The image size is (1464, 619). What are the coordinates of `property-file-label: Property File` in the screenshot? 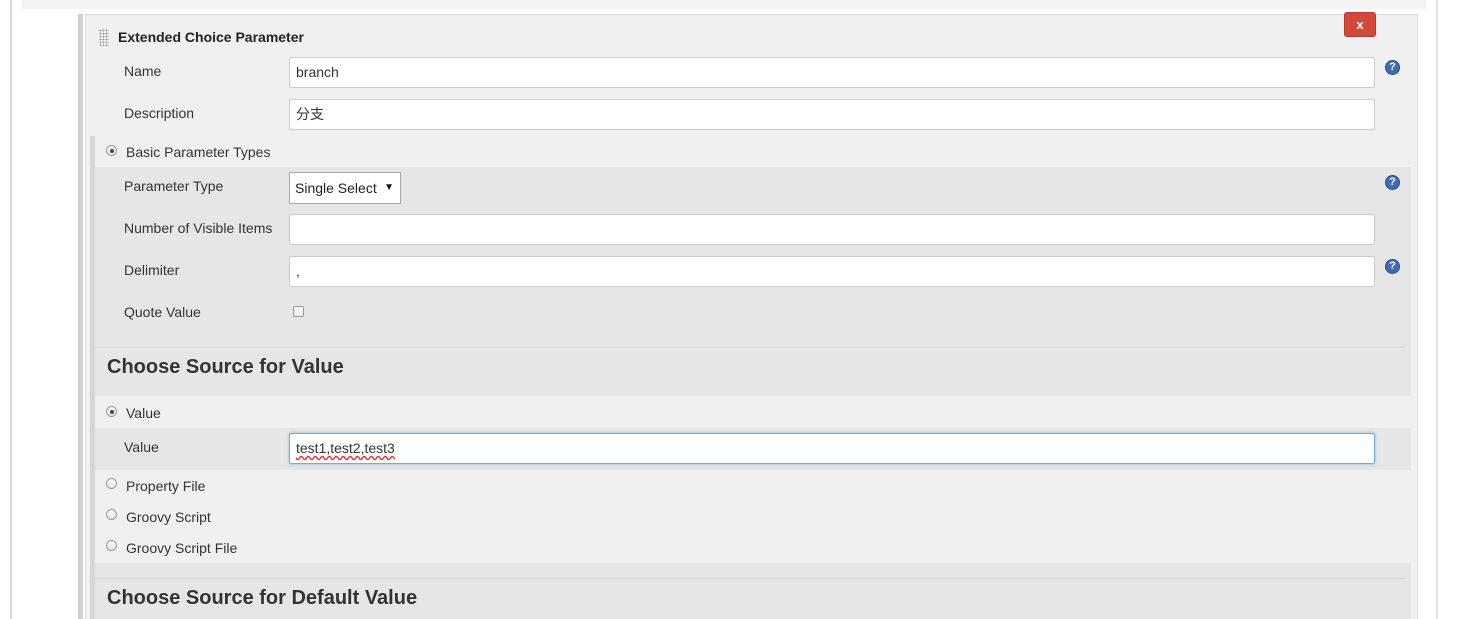 It's located at (166, 486).